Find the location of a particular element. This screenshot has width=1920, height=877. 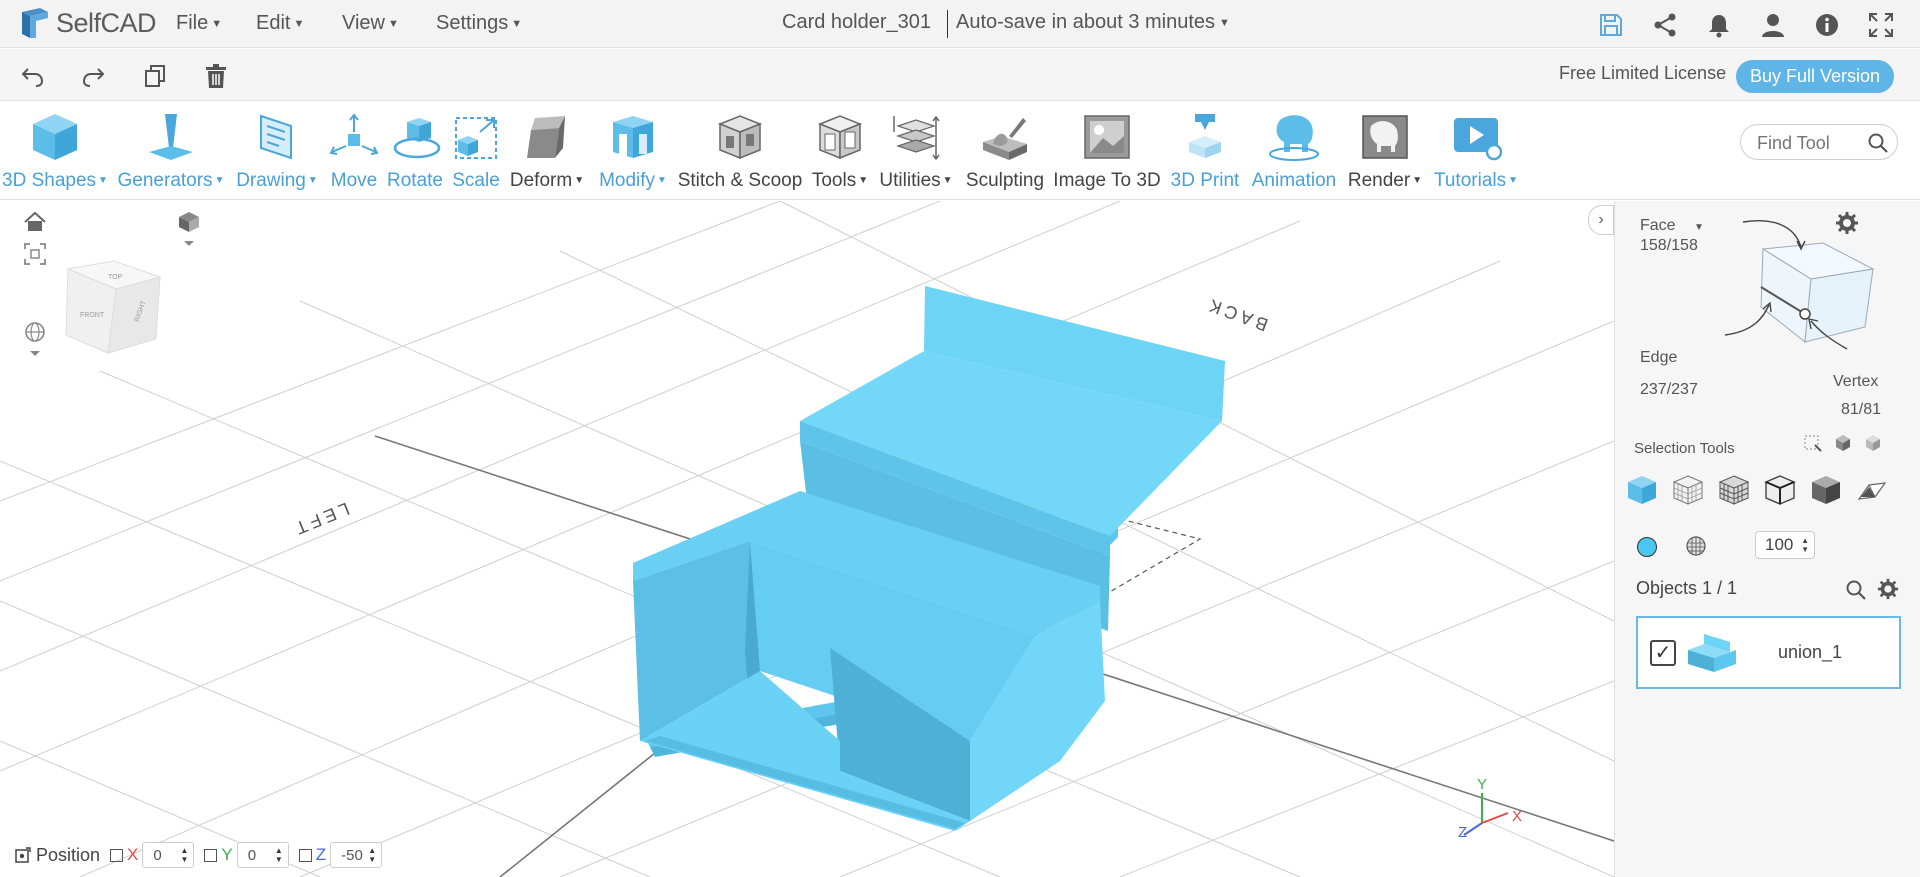

lock-x-checkbox is located at coordinates (117, 855).